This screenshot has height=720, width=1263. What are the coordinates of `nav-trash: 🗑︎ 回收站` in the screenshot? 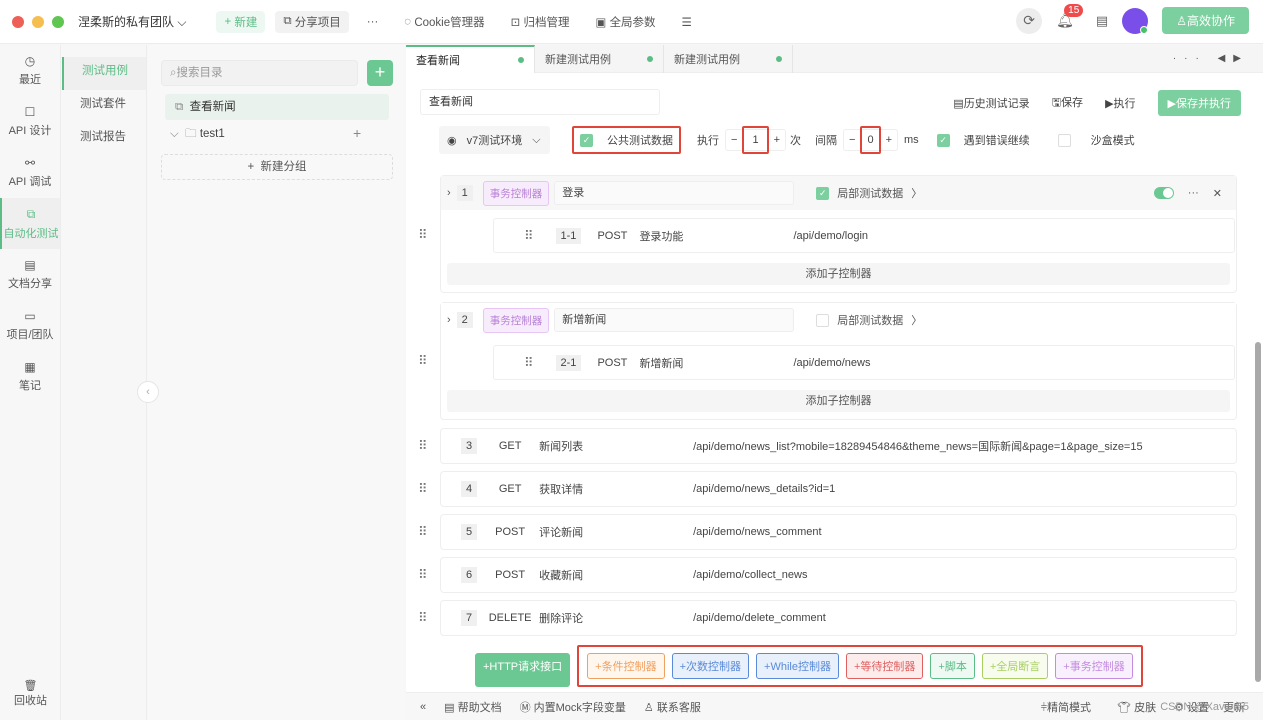 It's located at (30, 693).